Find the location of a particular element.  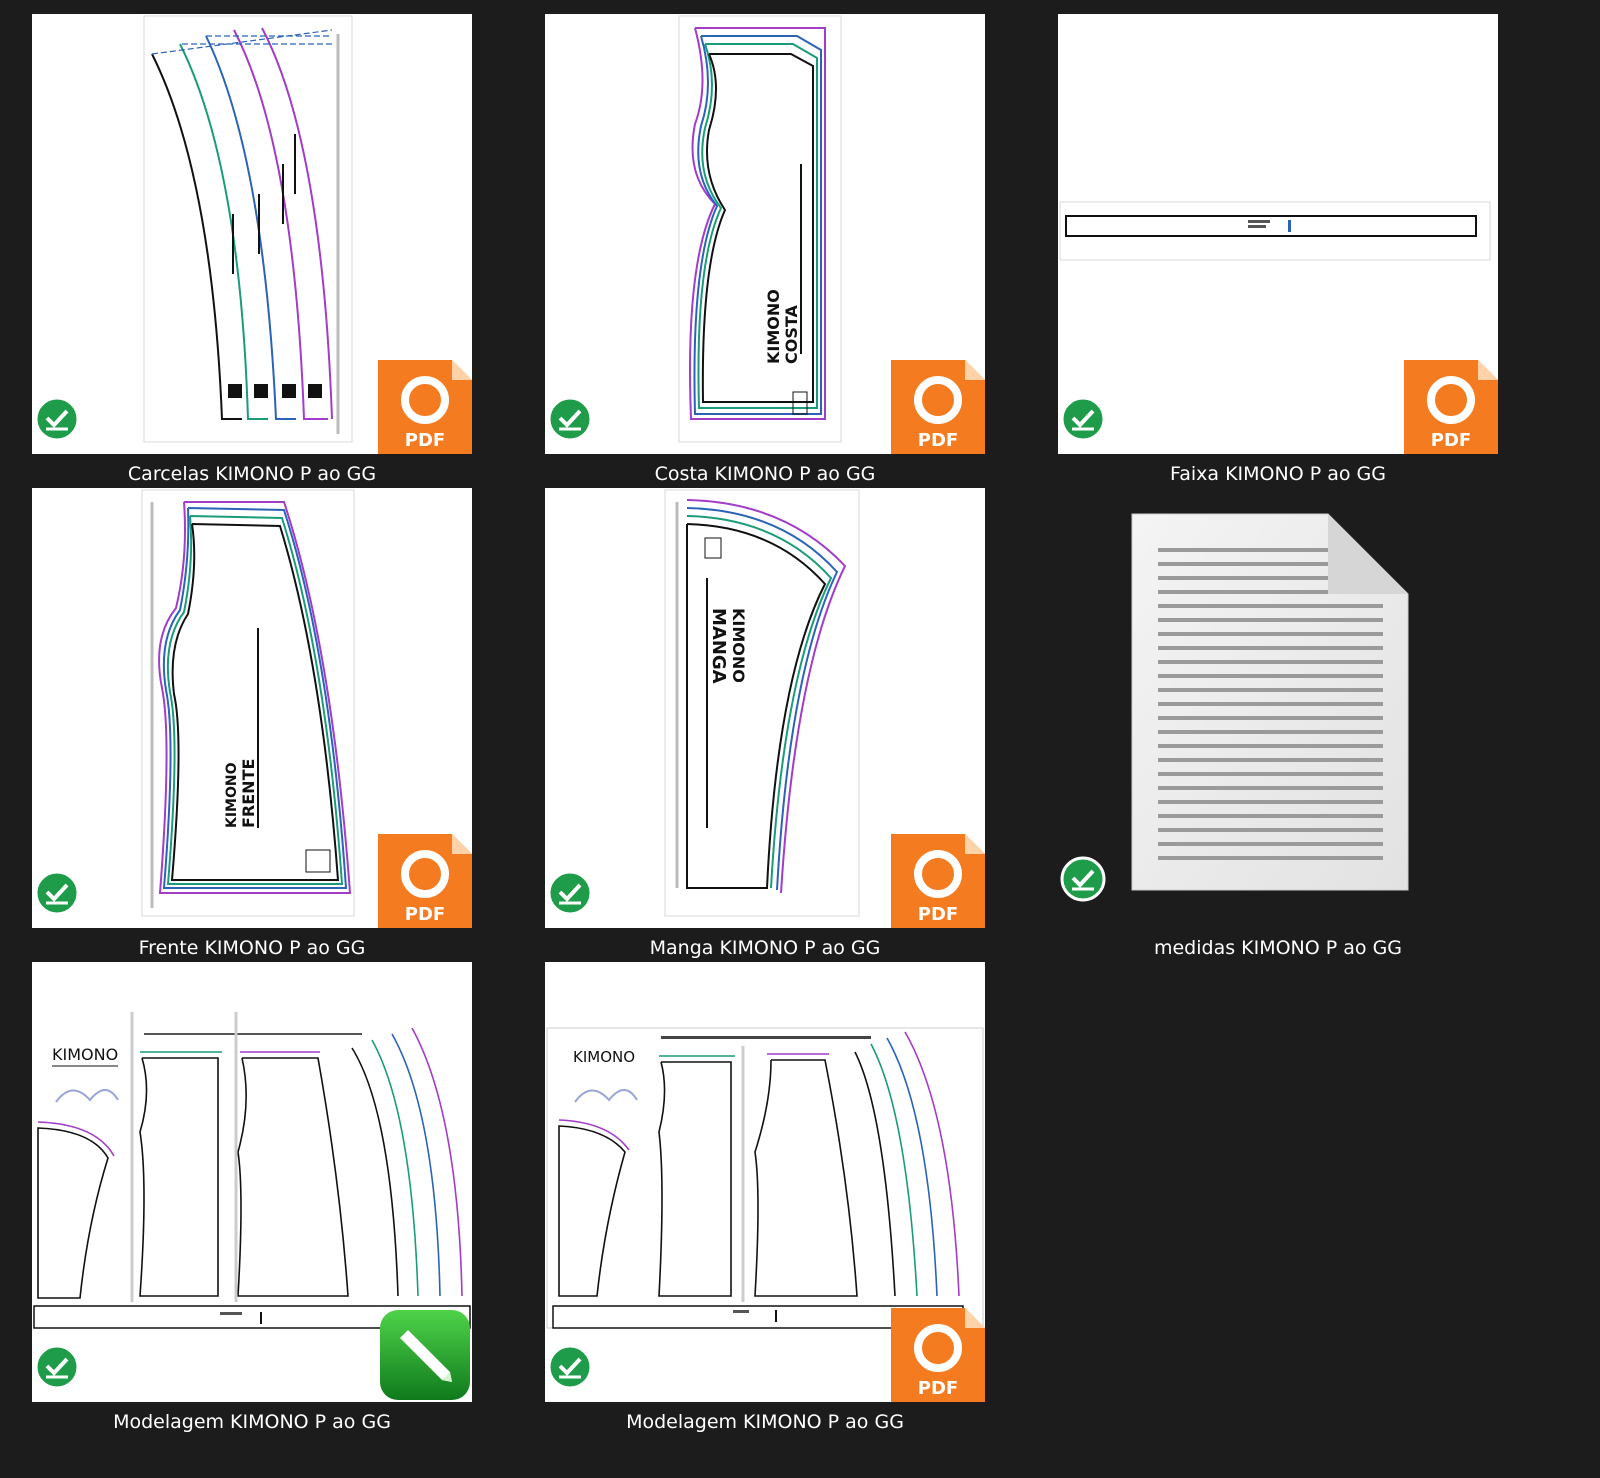

text-document-icon is located at coordinates (1270, 702).